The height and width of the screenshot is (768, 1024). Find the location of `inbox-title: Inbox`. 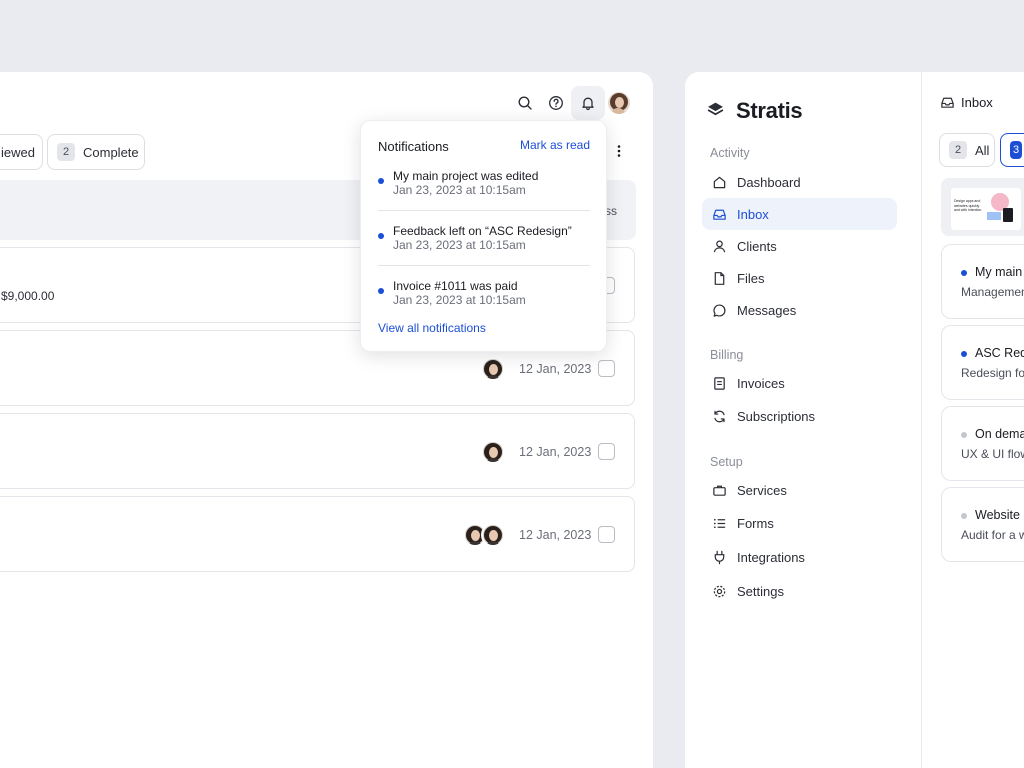

inbox-title: Inbox is located at coordinates (977, 102).